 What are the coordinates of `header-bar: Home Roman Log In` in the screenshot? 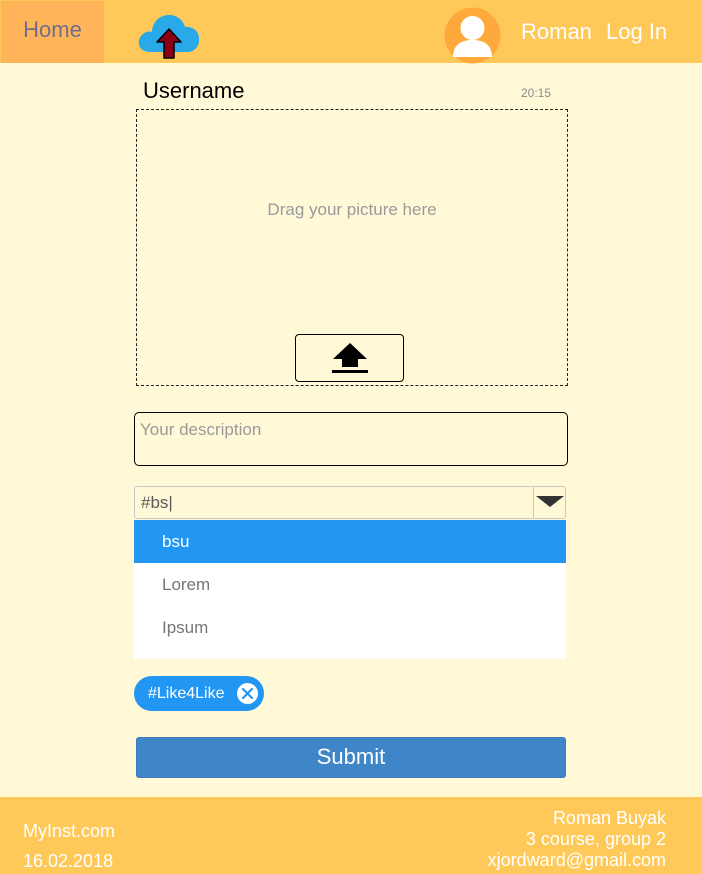 It's located at (351, 32).